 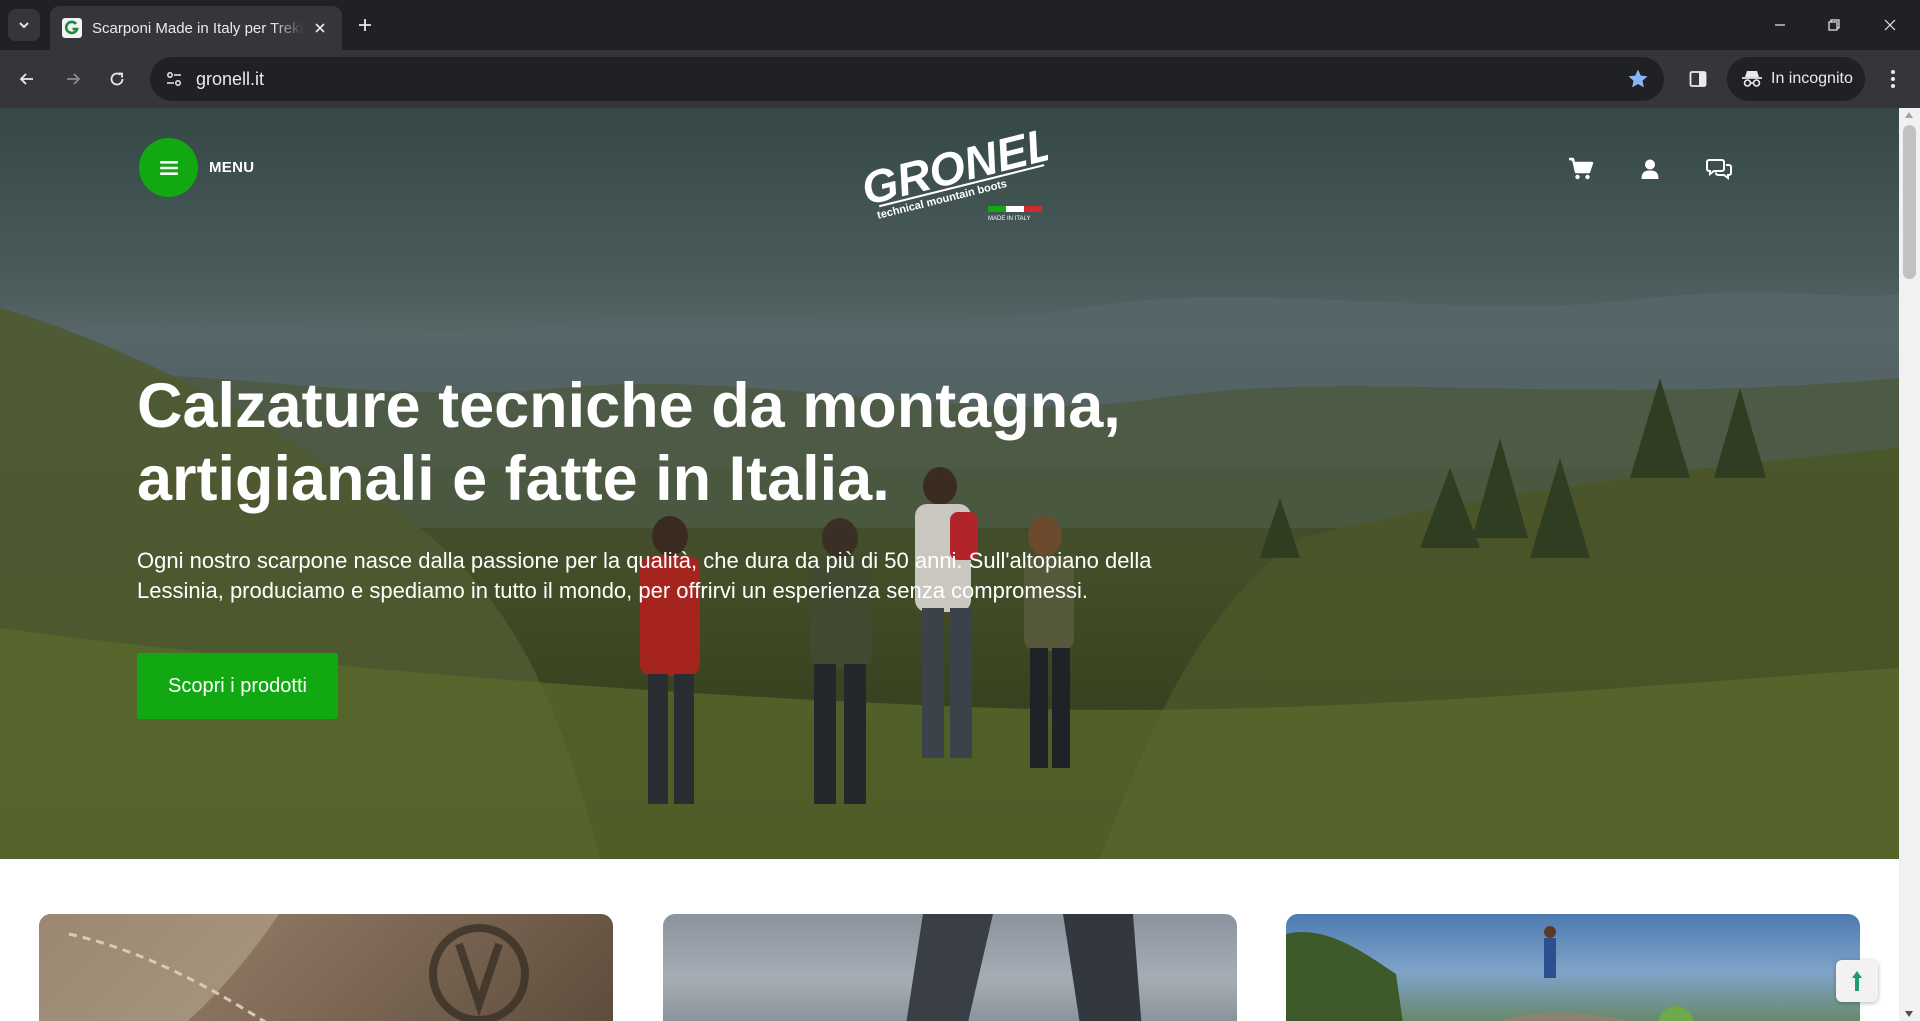 I want to click on chevron-down-icon, so click(x=24, y=25).